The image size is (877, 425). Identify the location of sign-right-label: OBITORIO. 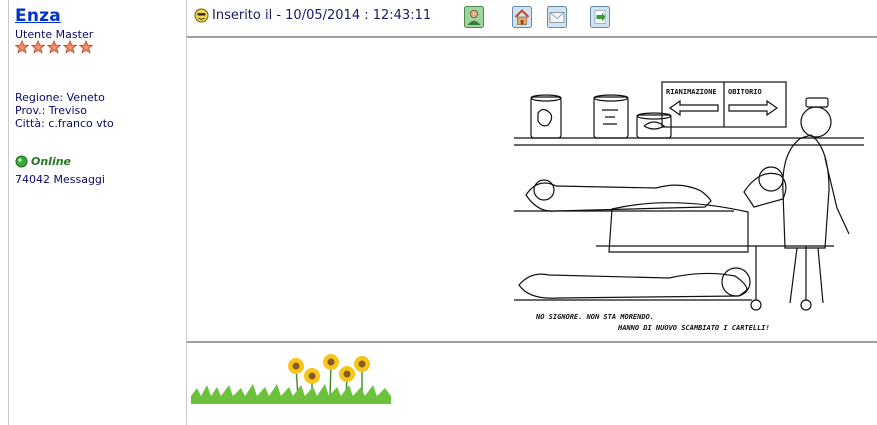
(745, 92).